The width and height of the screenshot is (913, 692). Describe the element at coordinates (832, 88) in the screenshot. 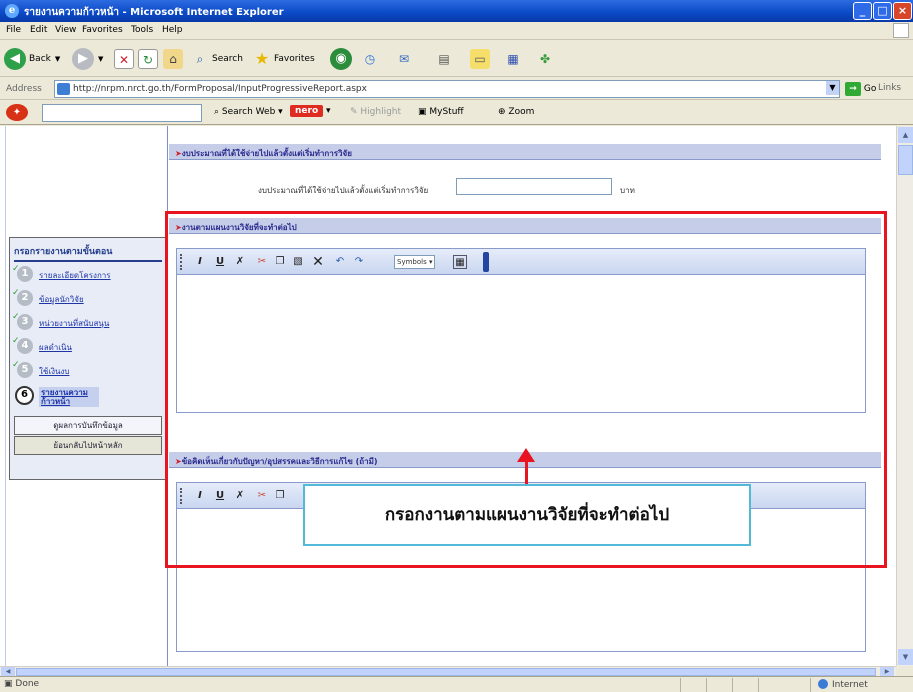

I see `address-dropdown-button: ▼` at that location.